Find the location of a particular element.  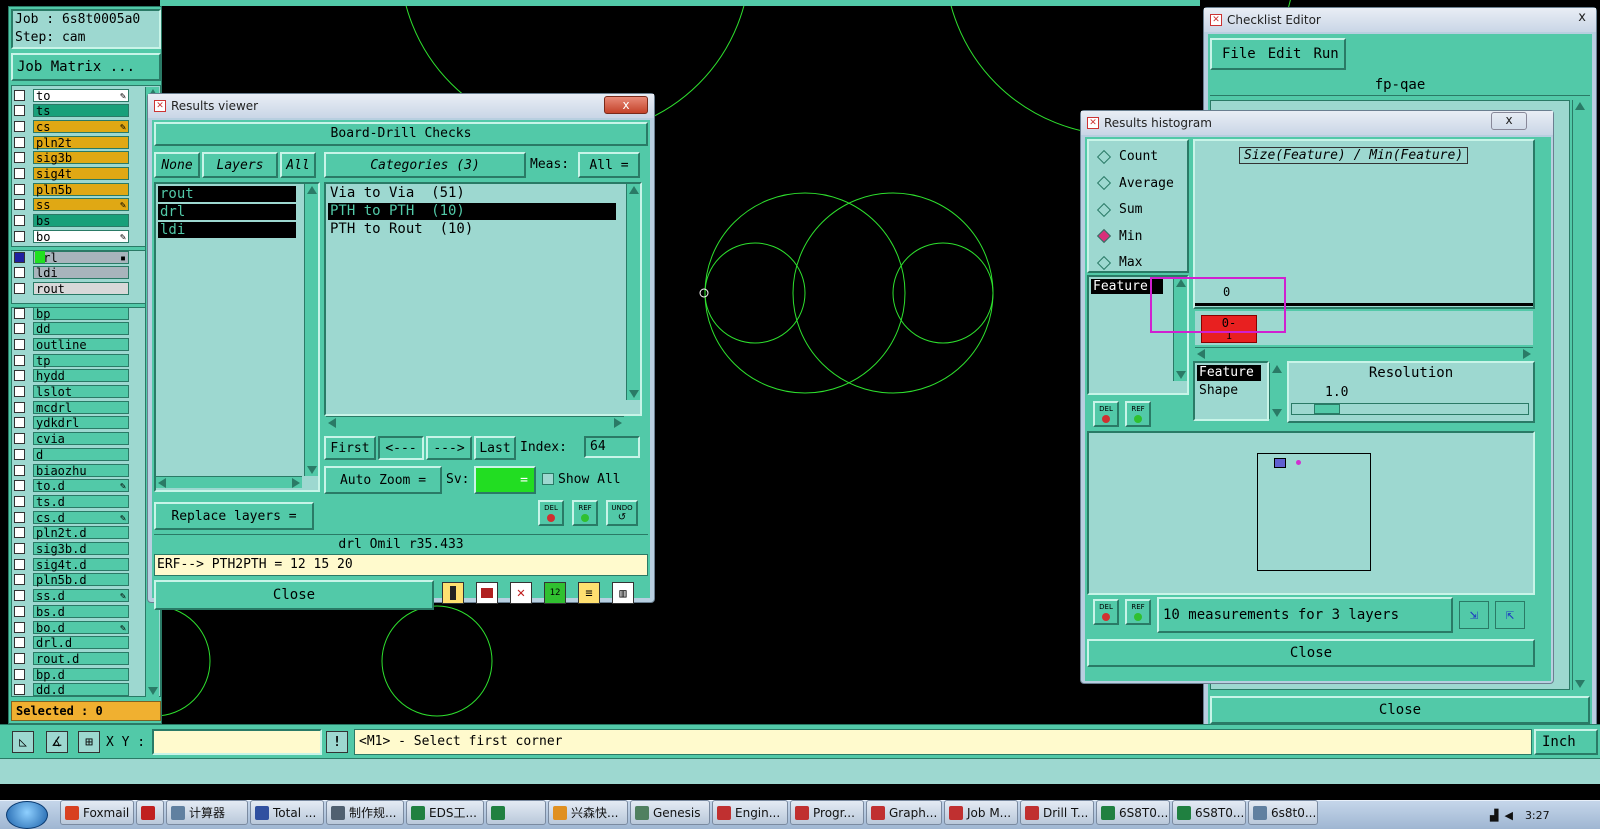

layer-list-item: drl is located at coordinates (227, 212).